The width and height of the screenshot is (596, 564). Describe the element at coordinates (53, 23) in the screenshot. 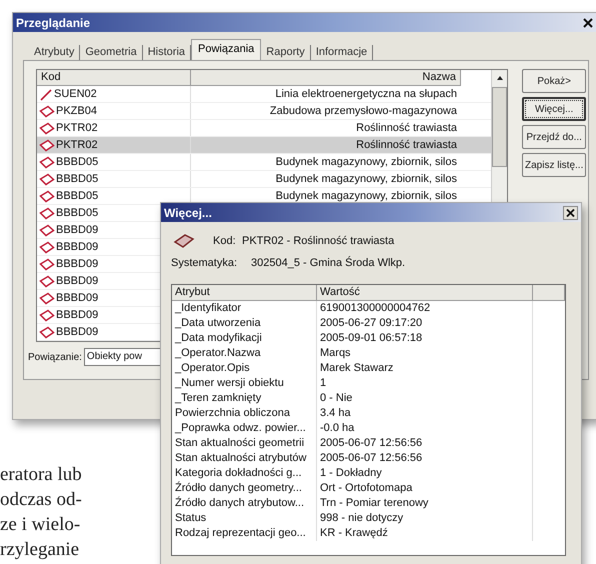

I see `window-title: Przeglądanie` at that location.